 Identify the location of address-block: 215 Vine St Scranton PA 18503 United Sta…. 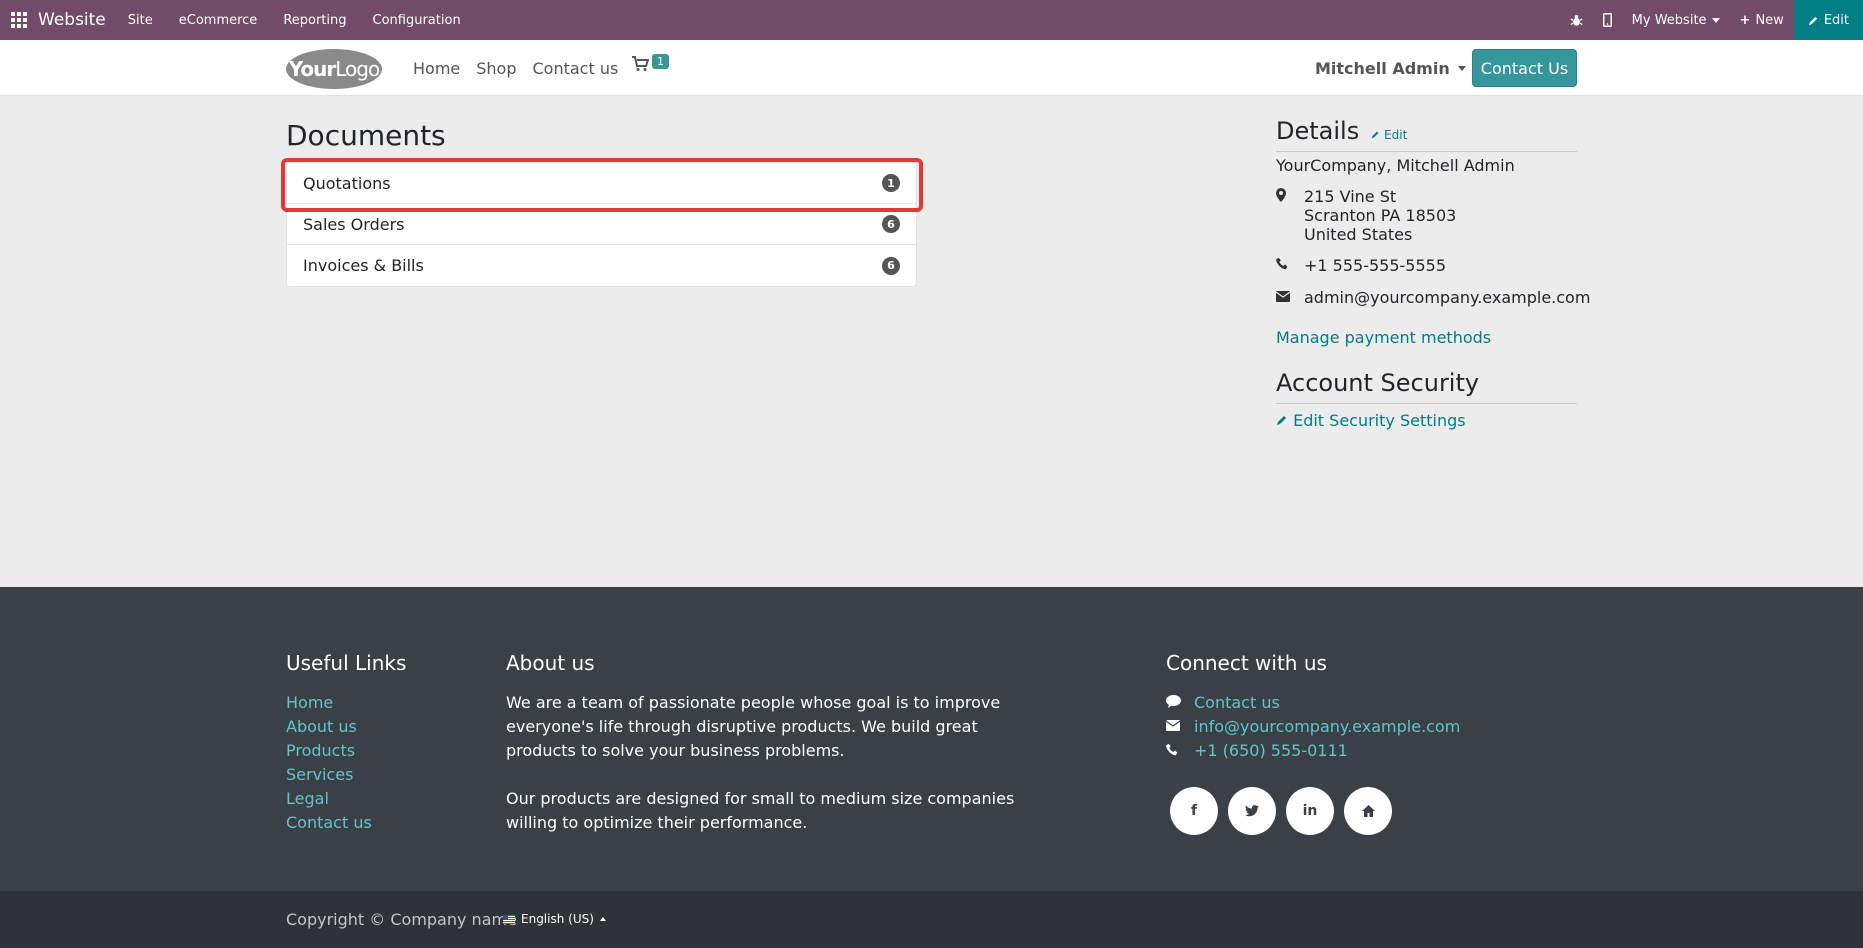
(1426, 215).